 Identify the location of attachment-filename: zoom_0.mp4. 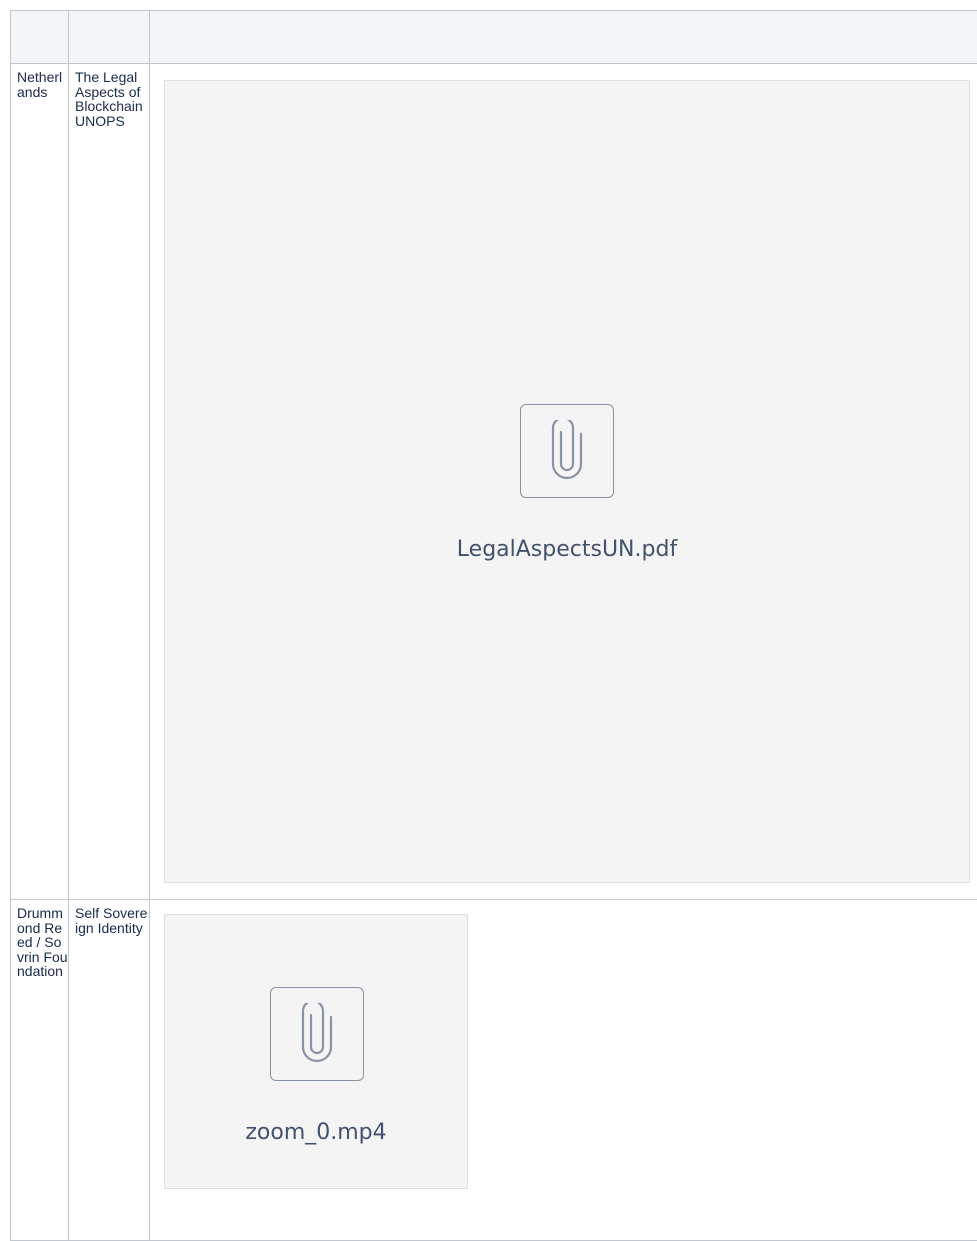
(316, 1133).